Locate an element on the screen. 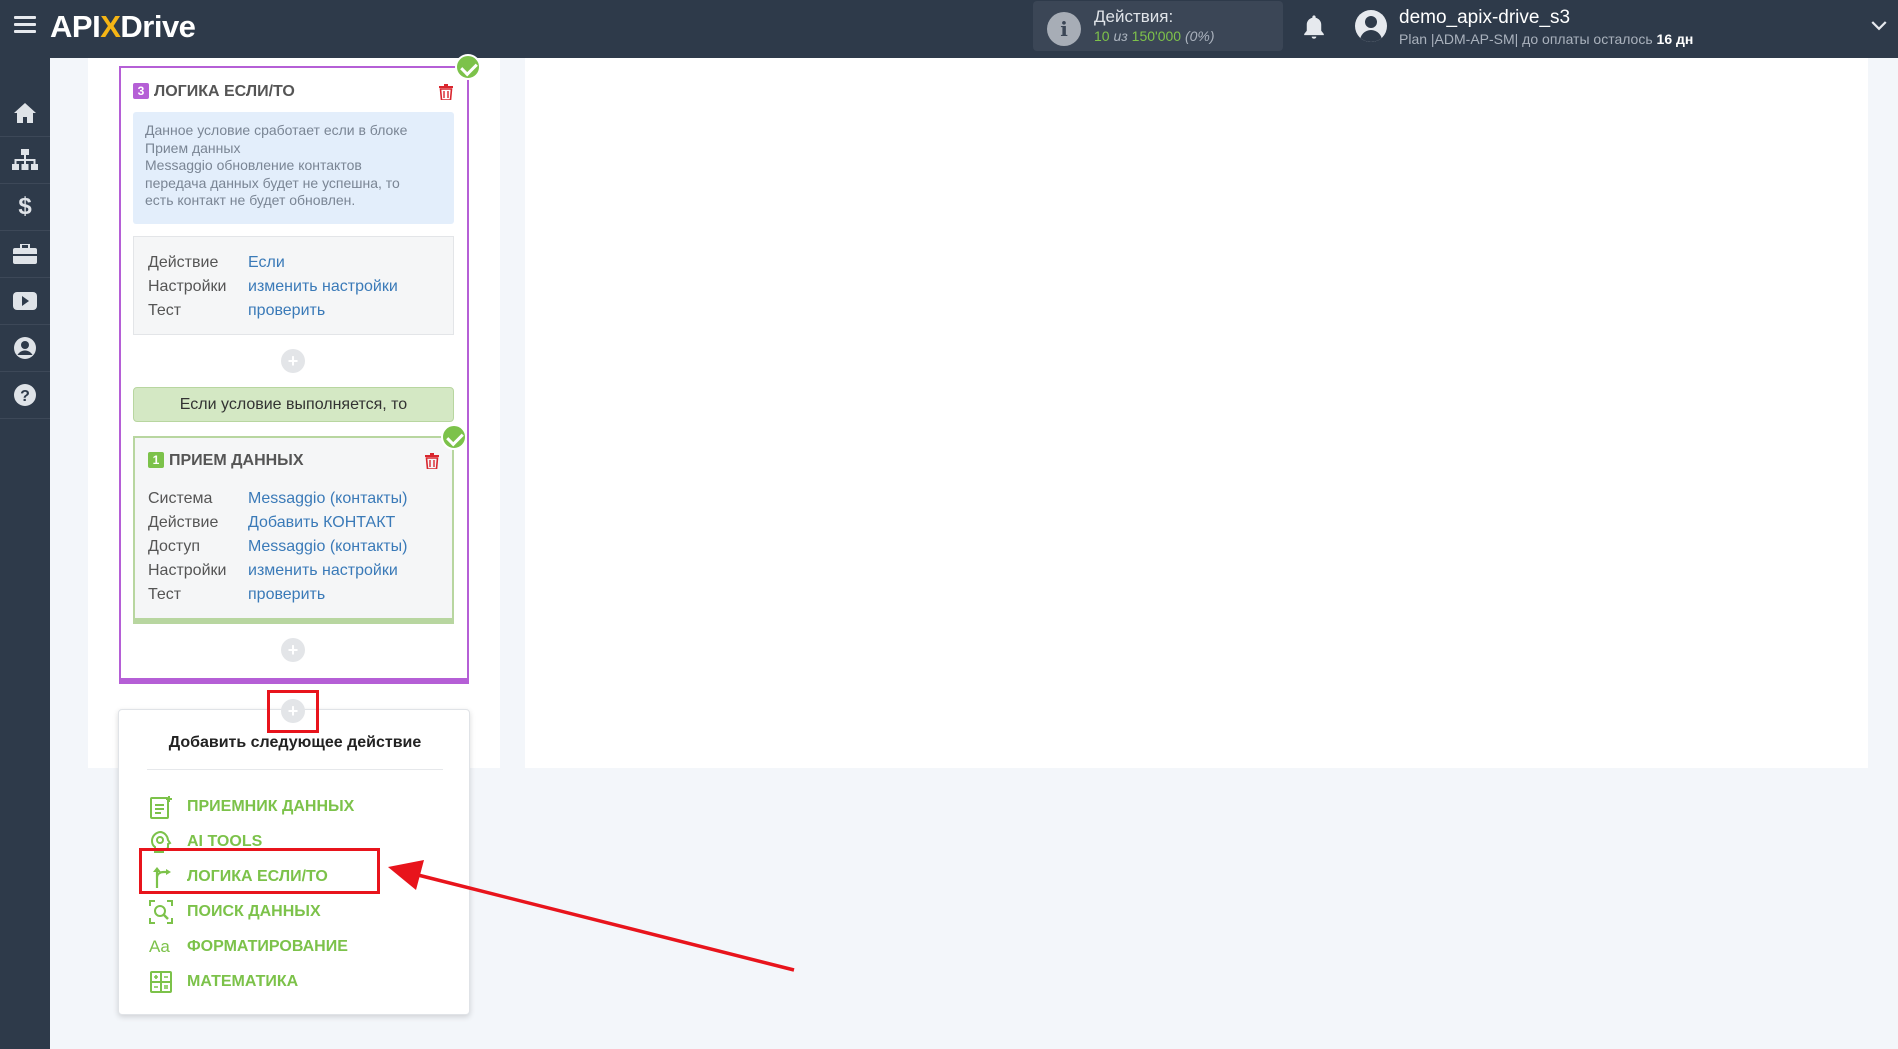 Image resolution: width=1898 pixels, height=1049 pixels. sidebar-item-profile is located at coordinates (25, 348).